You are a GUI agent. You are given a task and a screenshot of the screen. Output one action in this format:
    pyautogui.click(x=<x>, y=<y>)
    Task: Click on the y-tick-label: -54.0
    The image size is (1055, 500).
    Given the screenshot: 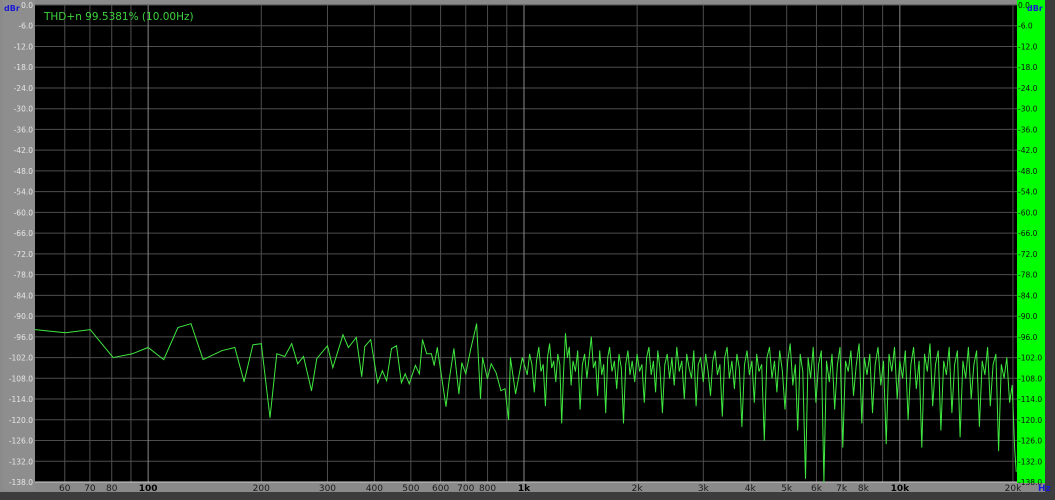 What is the action you would take?
    pyautogui.click(x=24, y=192)
    